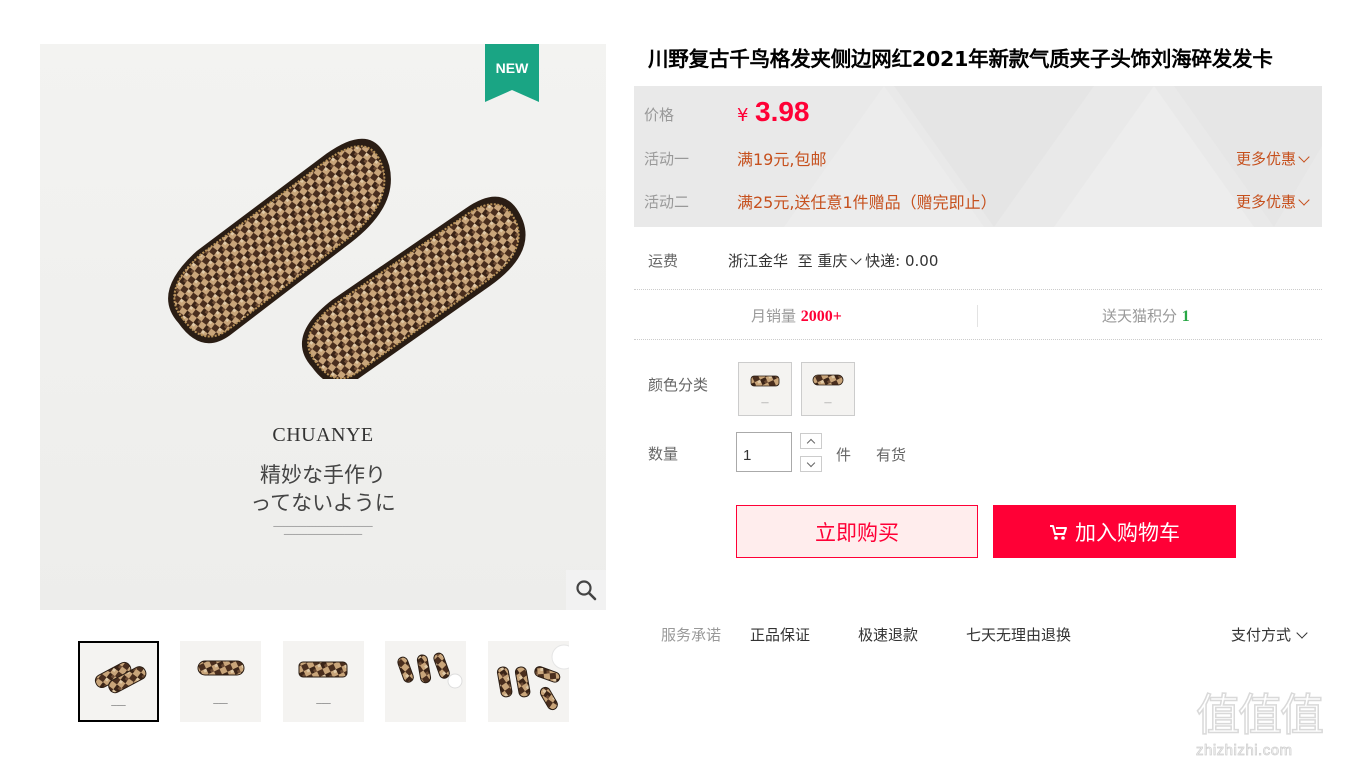 This screenshot has height=774, width=1346. I want to click on sales-label: 月销量, so click(774, 316).